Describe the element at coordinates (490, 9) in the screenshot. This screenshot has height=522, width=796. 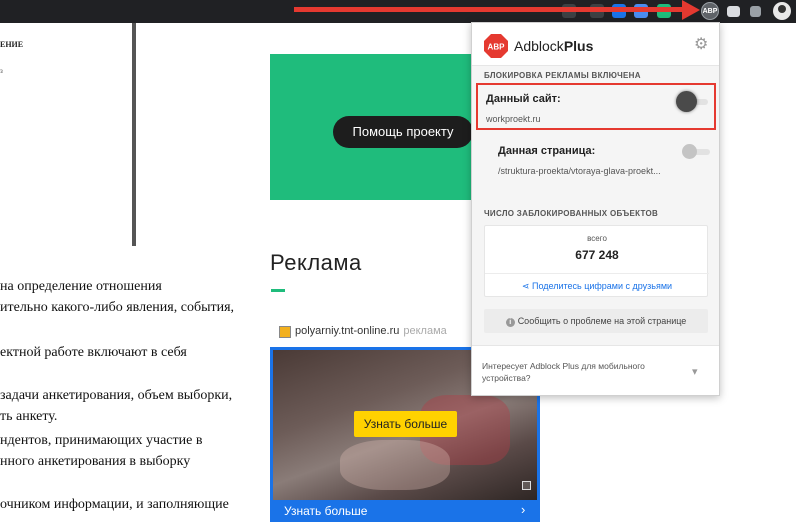
I see `annotation-arrow-shaft` at that location.